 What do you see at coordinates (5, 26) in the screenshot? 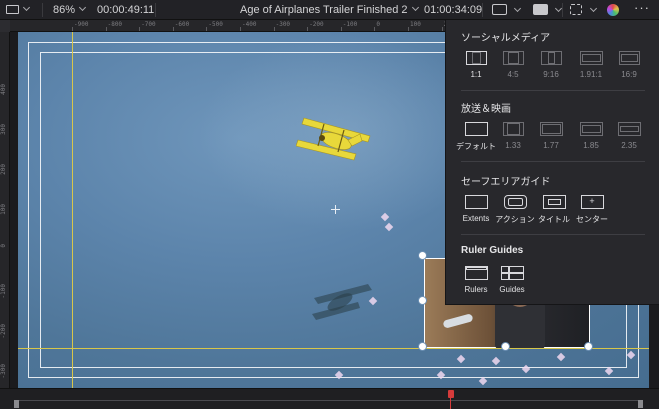
I see `ruler-corner` at bounding box center [5, 26].